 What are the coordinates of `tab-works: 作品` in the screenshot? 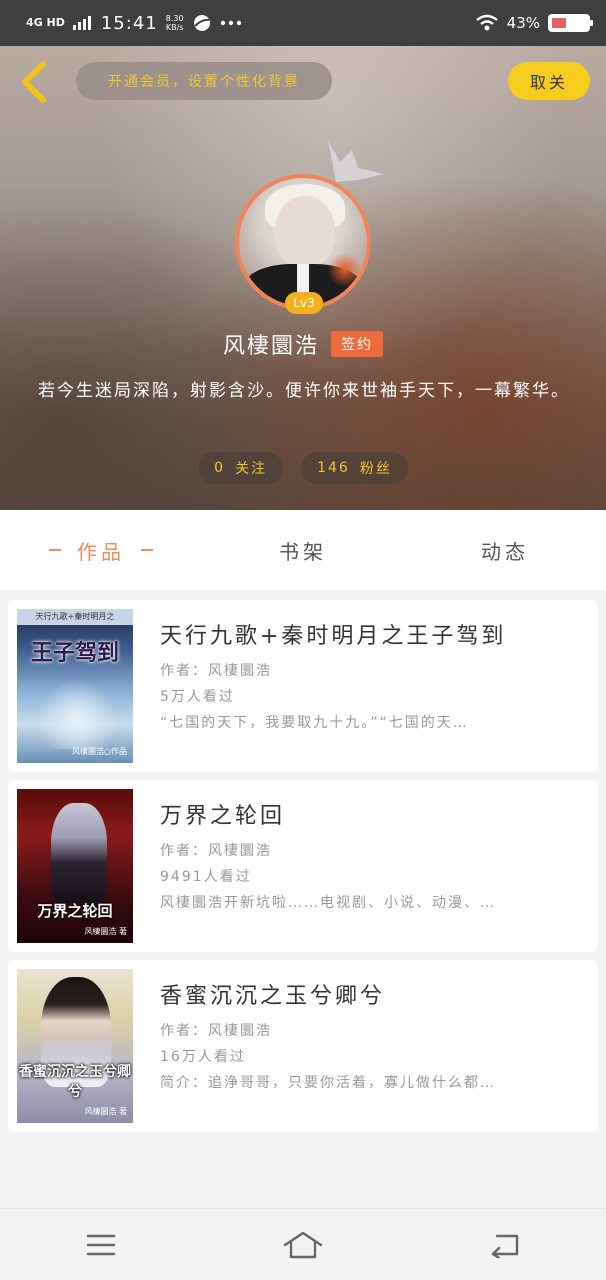 It's located at (101, 550).